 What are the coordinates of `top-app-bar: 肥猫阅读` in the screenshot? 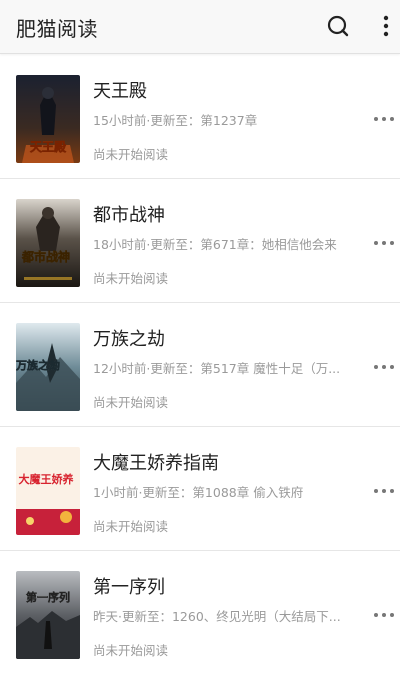 It's located at (200, 27).